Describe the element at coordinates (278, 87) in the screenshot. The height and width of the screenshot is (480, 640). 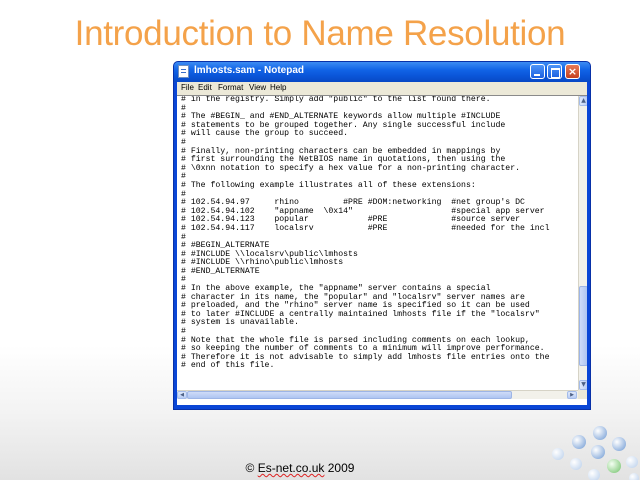
I see `menu-help: Help` at that location.